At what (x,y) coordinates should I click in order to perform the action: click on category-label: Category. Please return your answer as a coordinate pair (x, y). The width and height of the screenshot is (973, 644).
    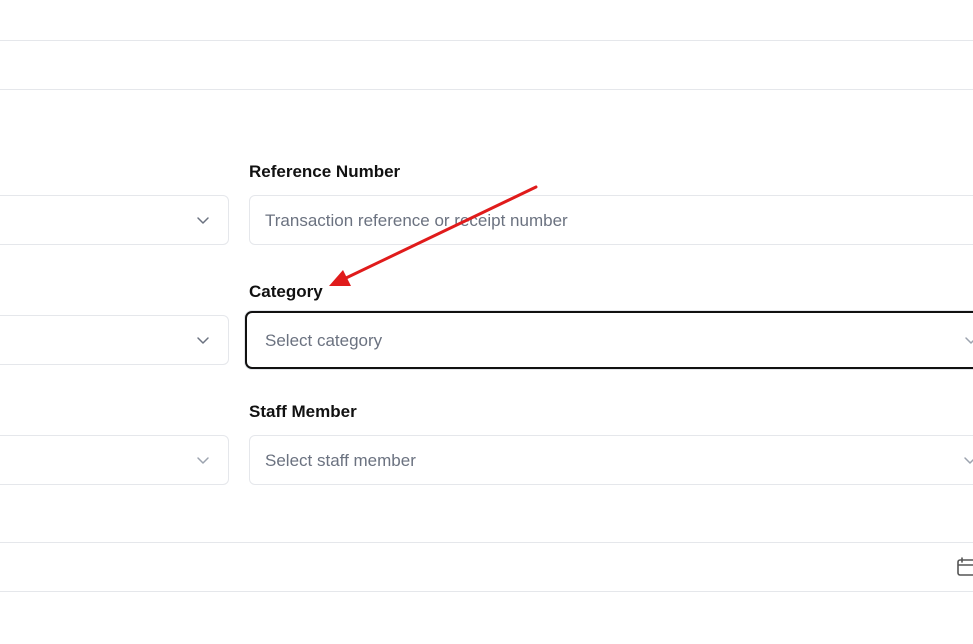
    Looking at the image, I should click on (286, 291).